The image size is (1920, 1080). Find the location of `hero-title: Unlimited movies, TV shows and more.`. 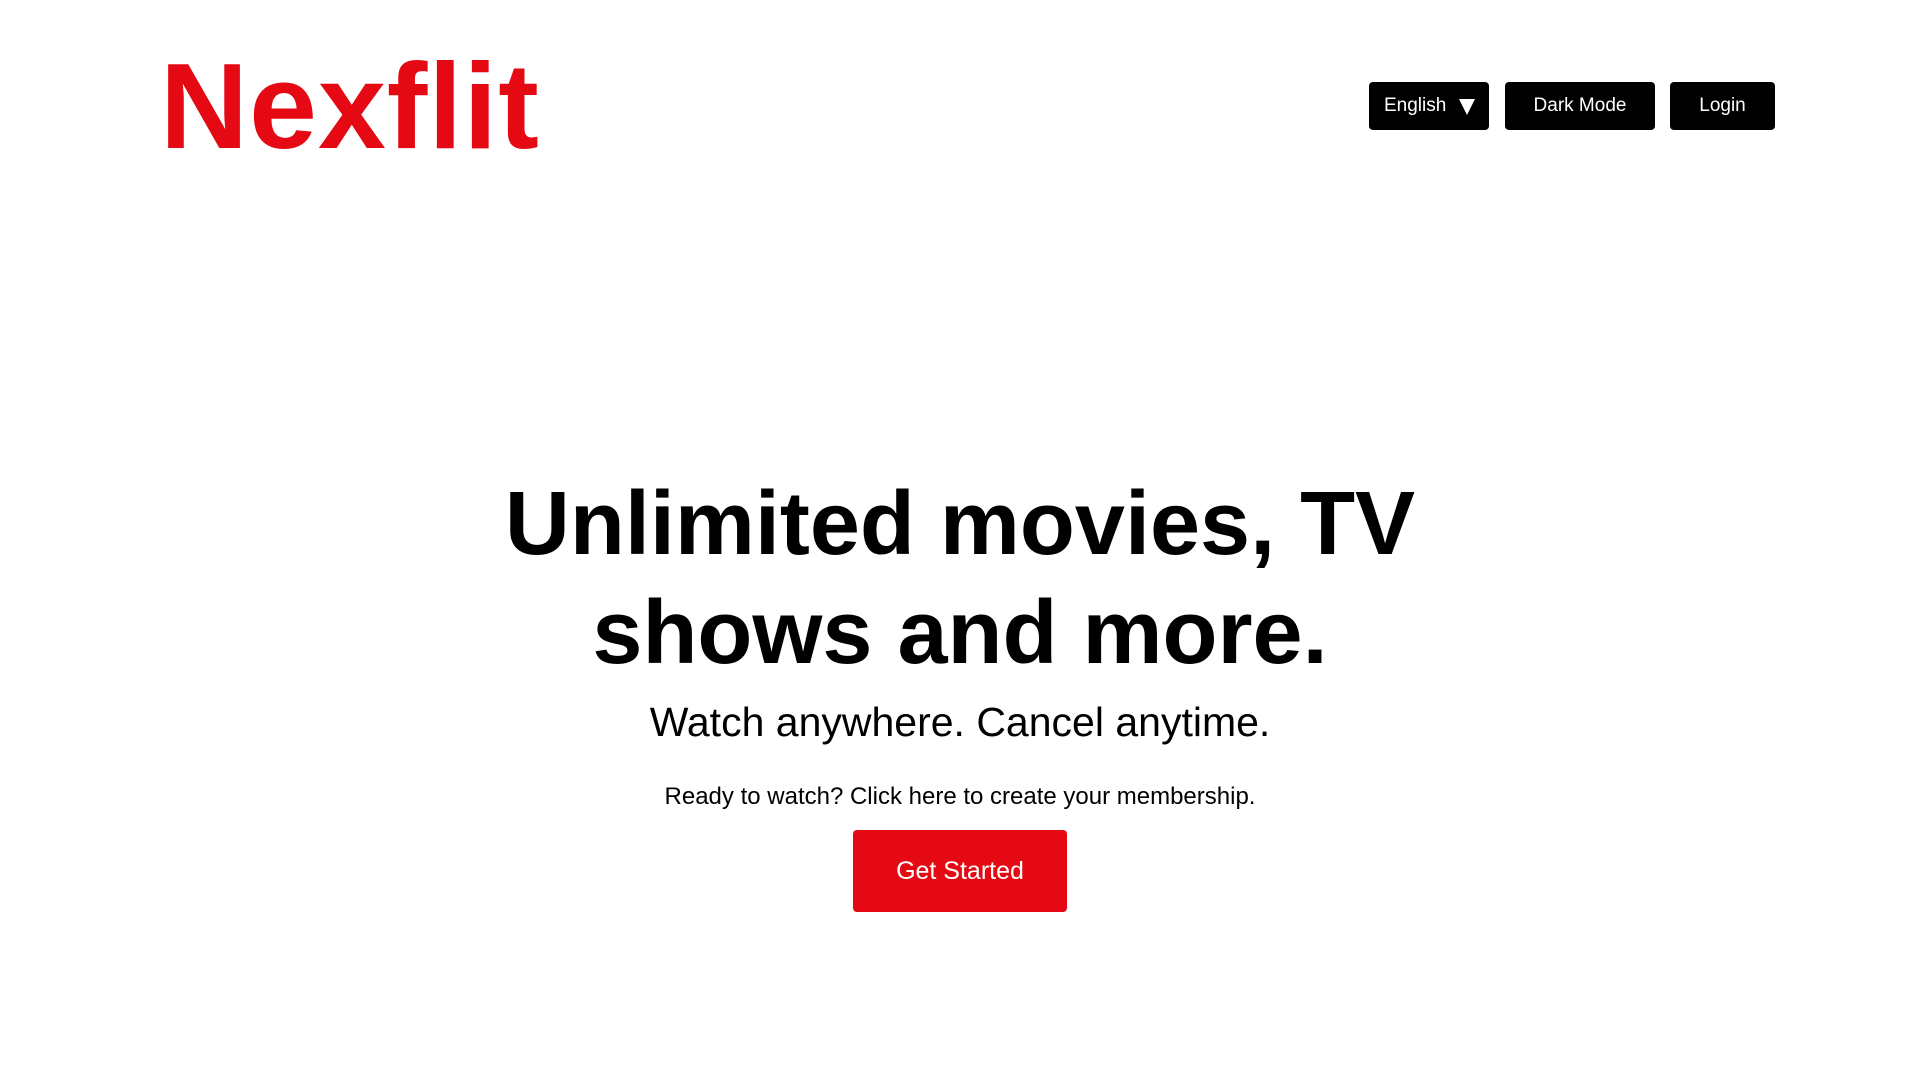

hero-title: Unlimited movies, TV shows and more. is located at coordinates (960, 578).